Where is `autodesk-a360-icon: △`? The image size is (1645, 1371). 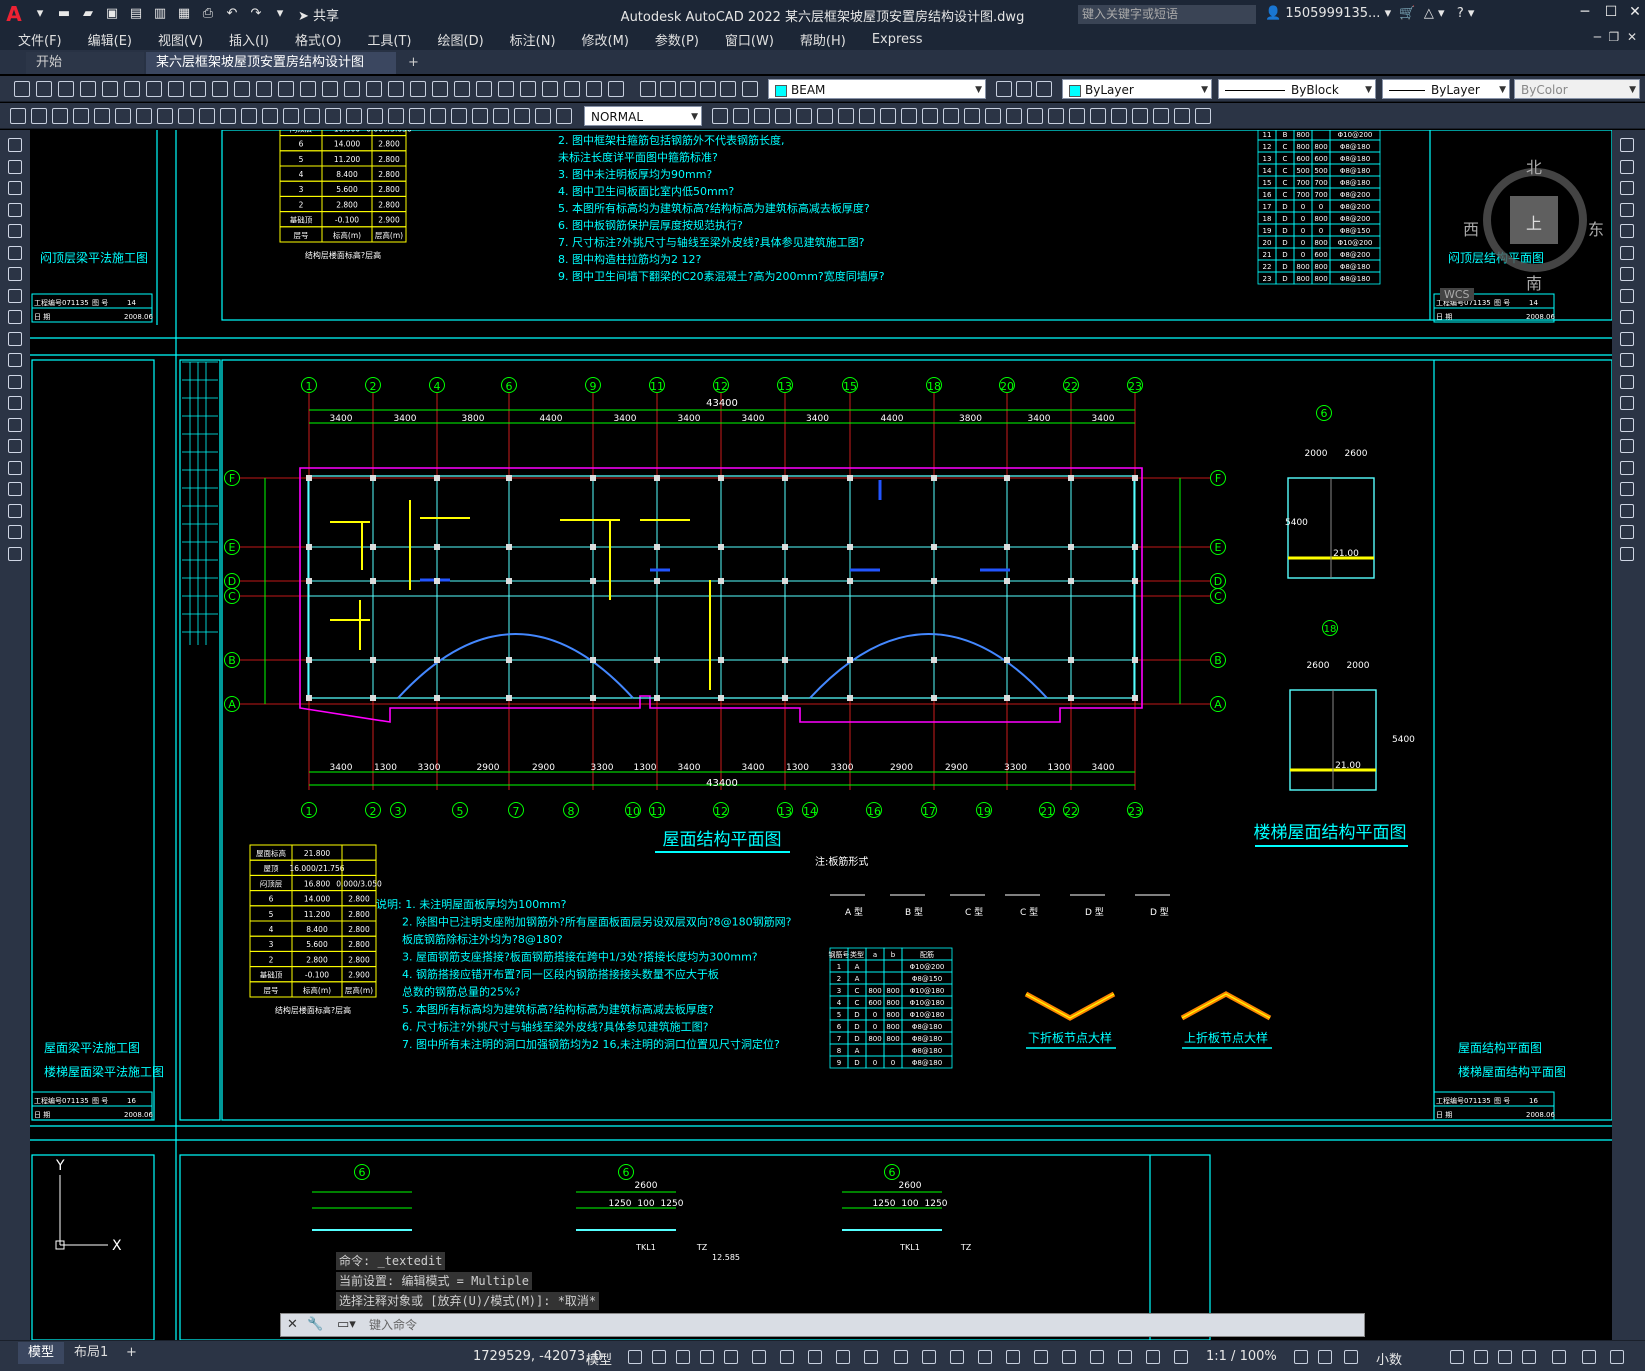 autodesk-a360-icon: △ is located at coordinates (1429, 13).